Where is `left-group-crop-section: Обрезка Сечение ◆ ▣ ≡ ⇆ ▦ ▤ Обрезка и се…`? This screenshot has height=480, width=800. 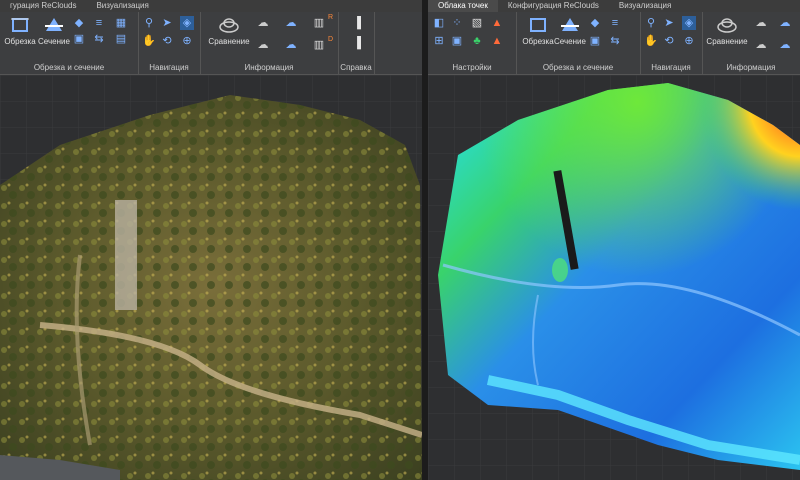 left-group-crop-section: Обрезка Сечение ◆ ▣ ≡ ⇆ ▦ ▤ Обрезка и се… is located at coordinates (69, 43).